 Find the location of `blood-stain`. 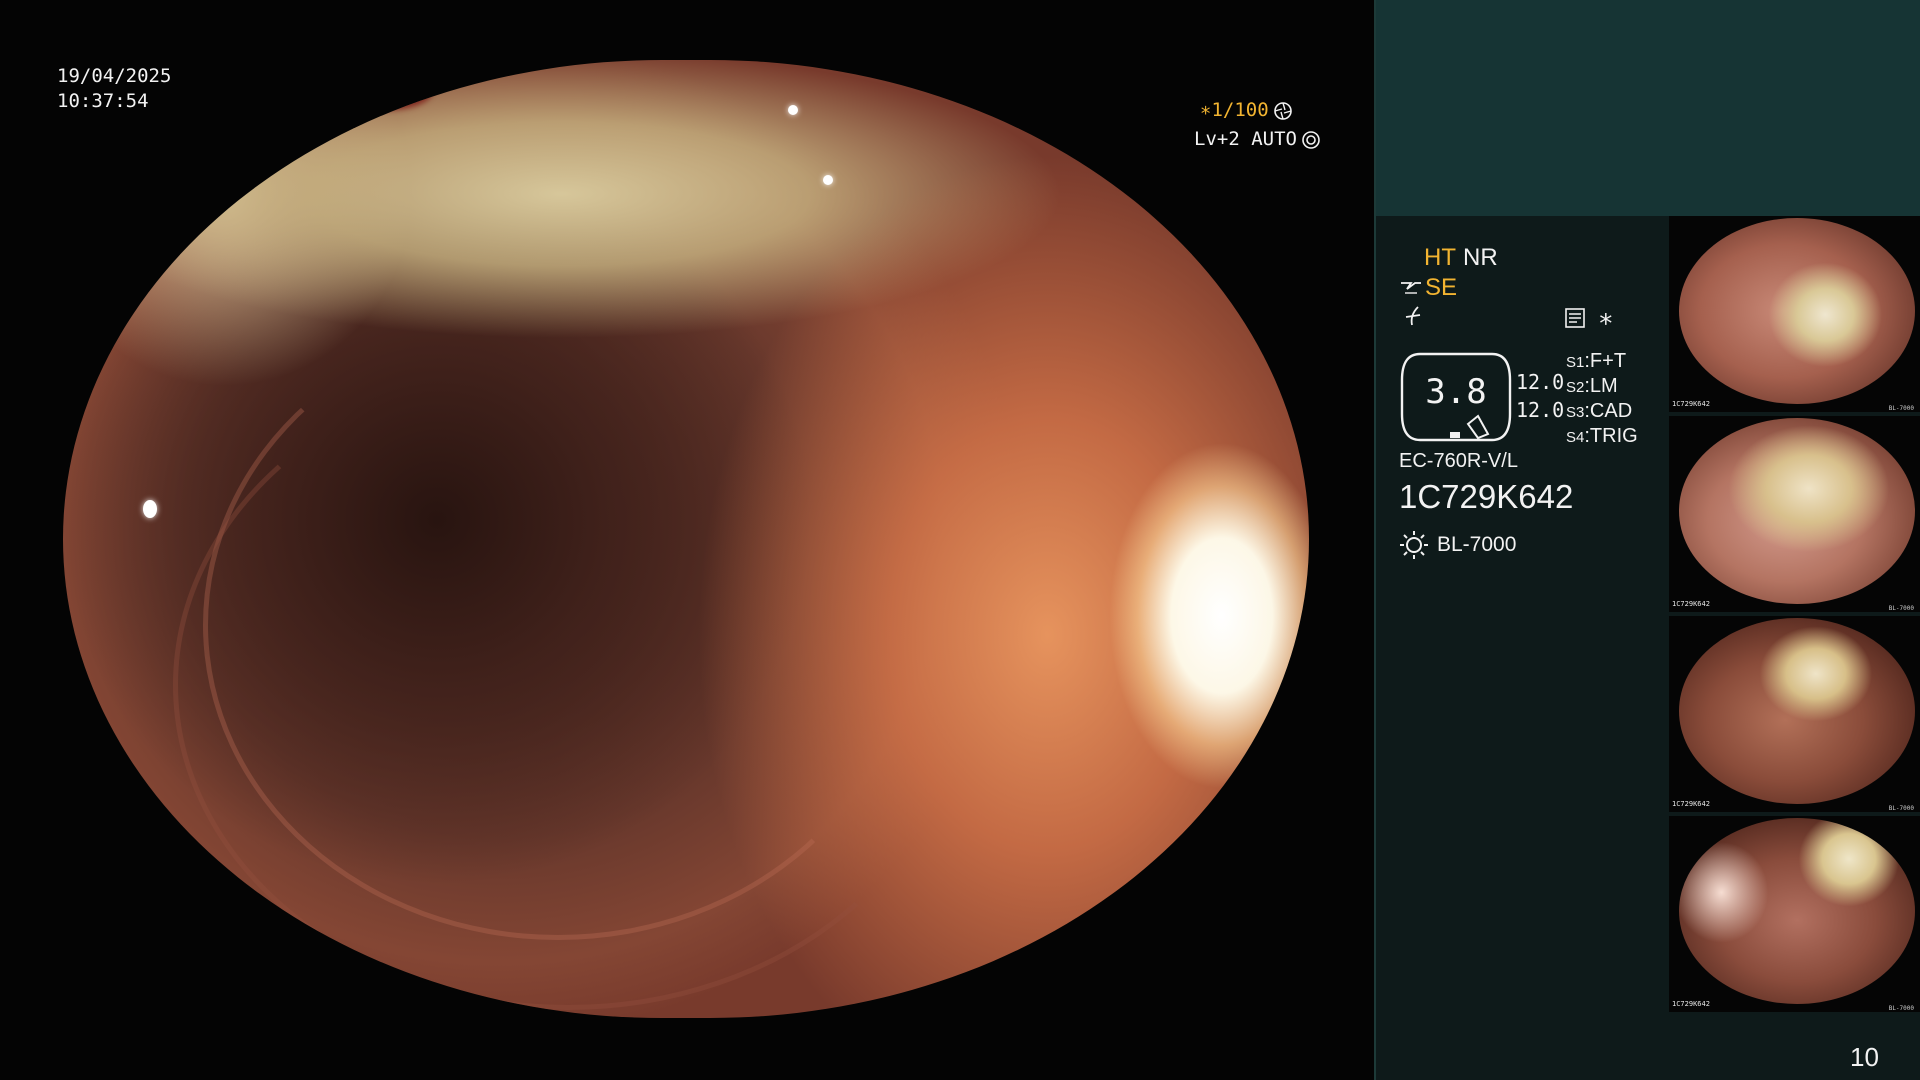

blood-stain is located at coordinates (388, 90).